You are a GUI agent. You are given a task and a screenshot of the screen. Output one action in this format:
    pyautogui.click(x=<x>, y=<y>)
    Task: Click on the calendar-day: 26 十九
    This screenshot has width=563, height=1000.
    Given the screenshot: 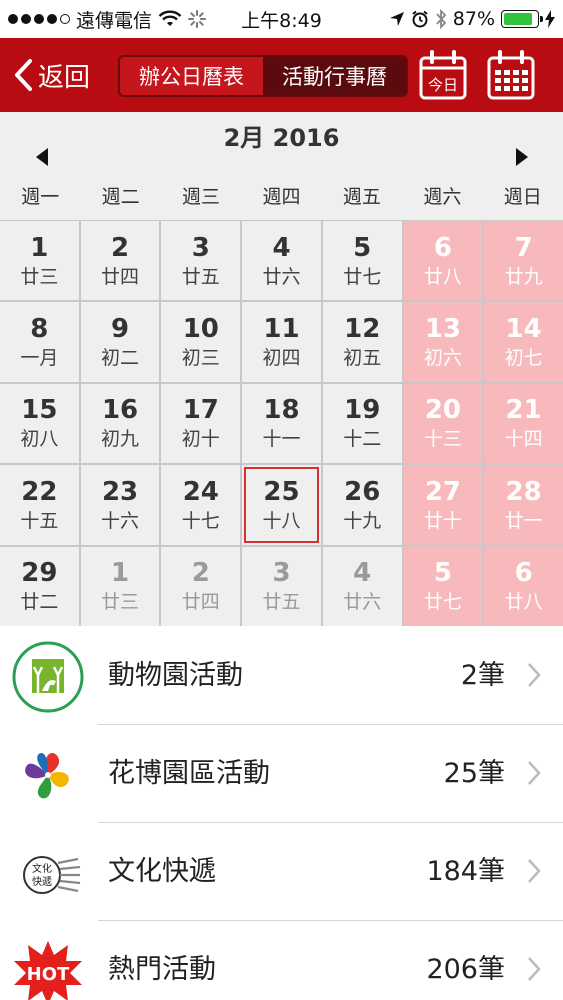 What is the action you would take?
    pyautogui.click(x=362, y=505)
    